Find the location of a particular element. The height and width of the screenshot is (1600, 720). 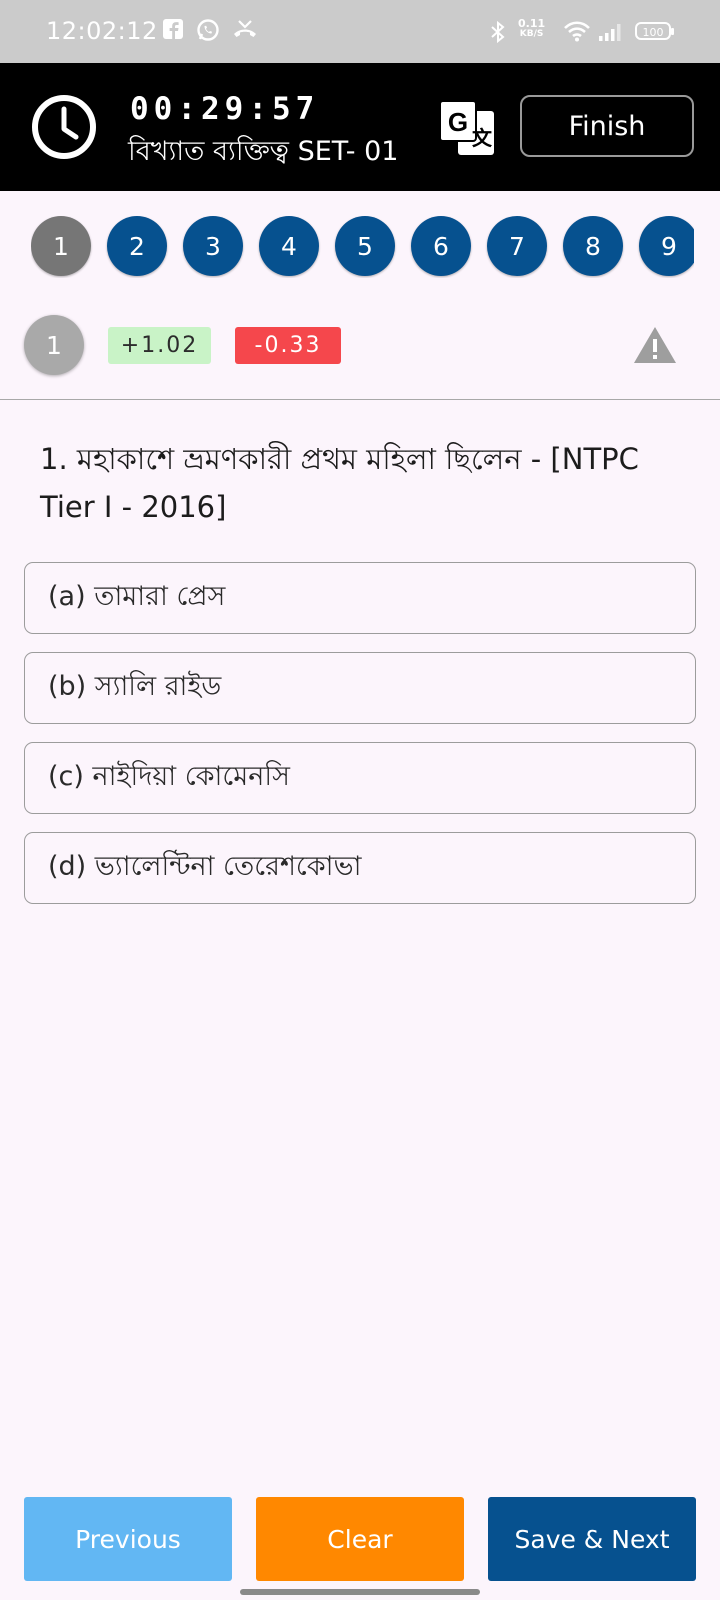

network-speed-value: 0.11 is located at coordinates (532, 23).